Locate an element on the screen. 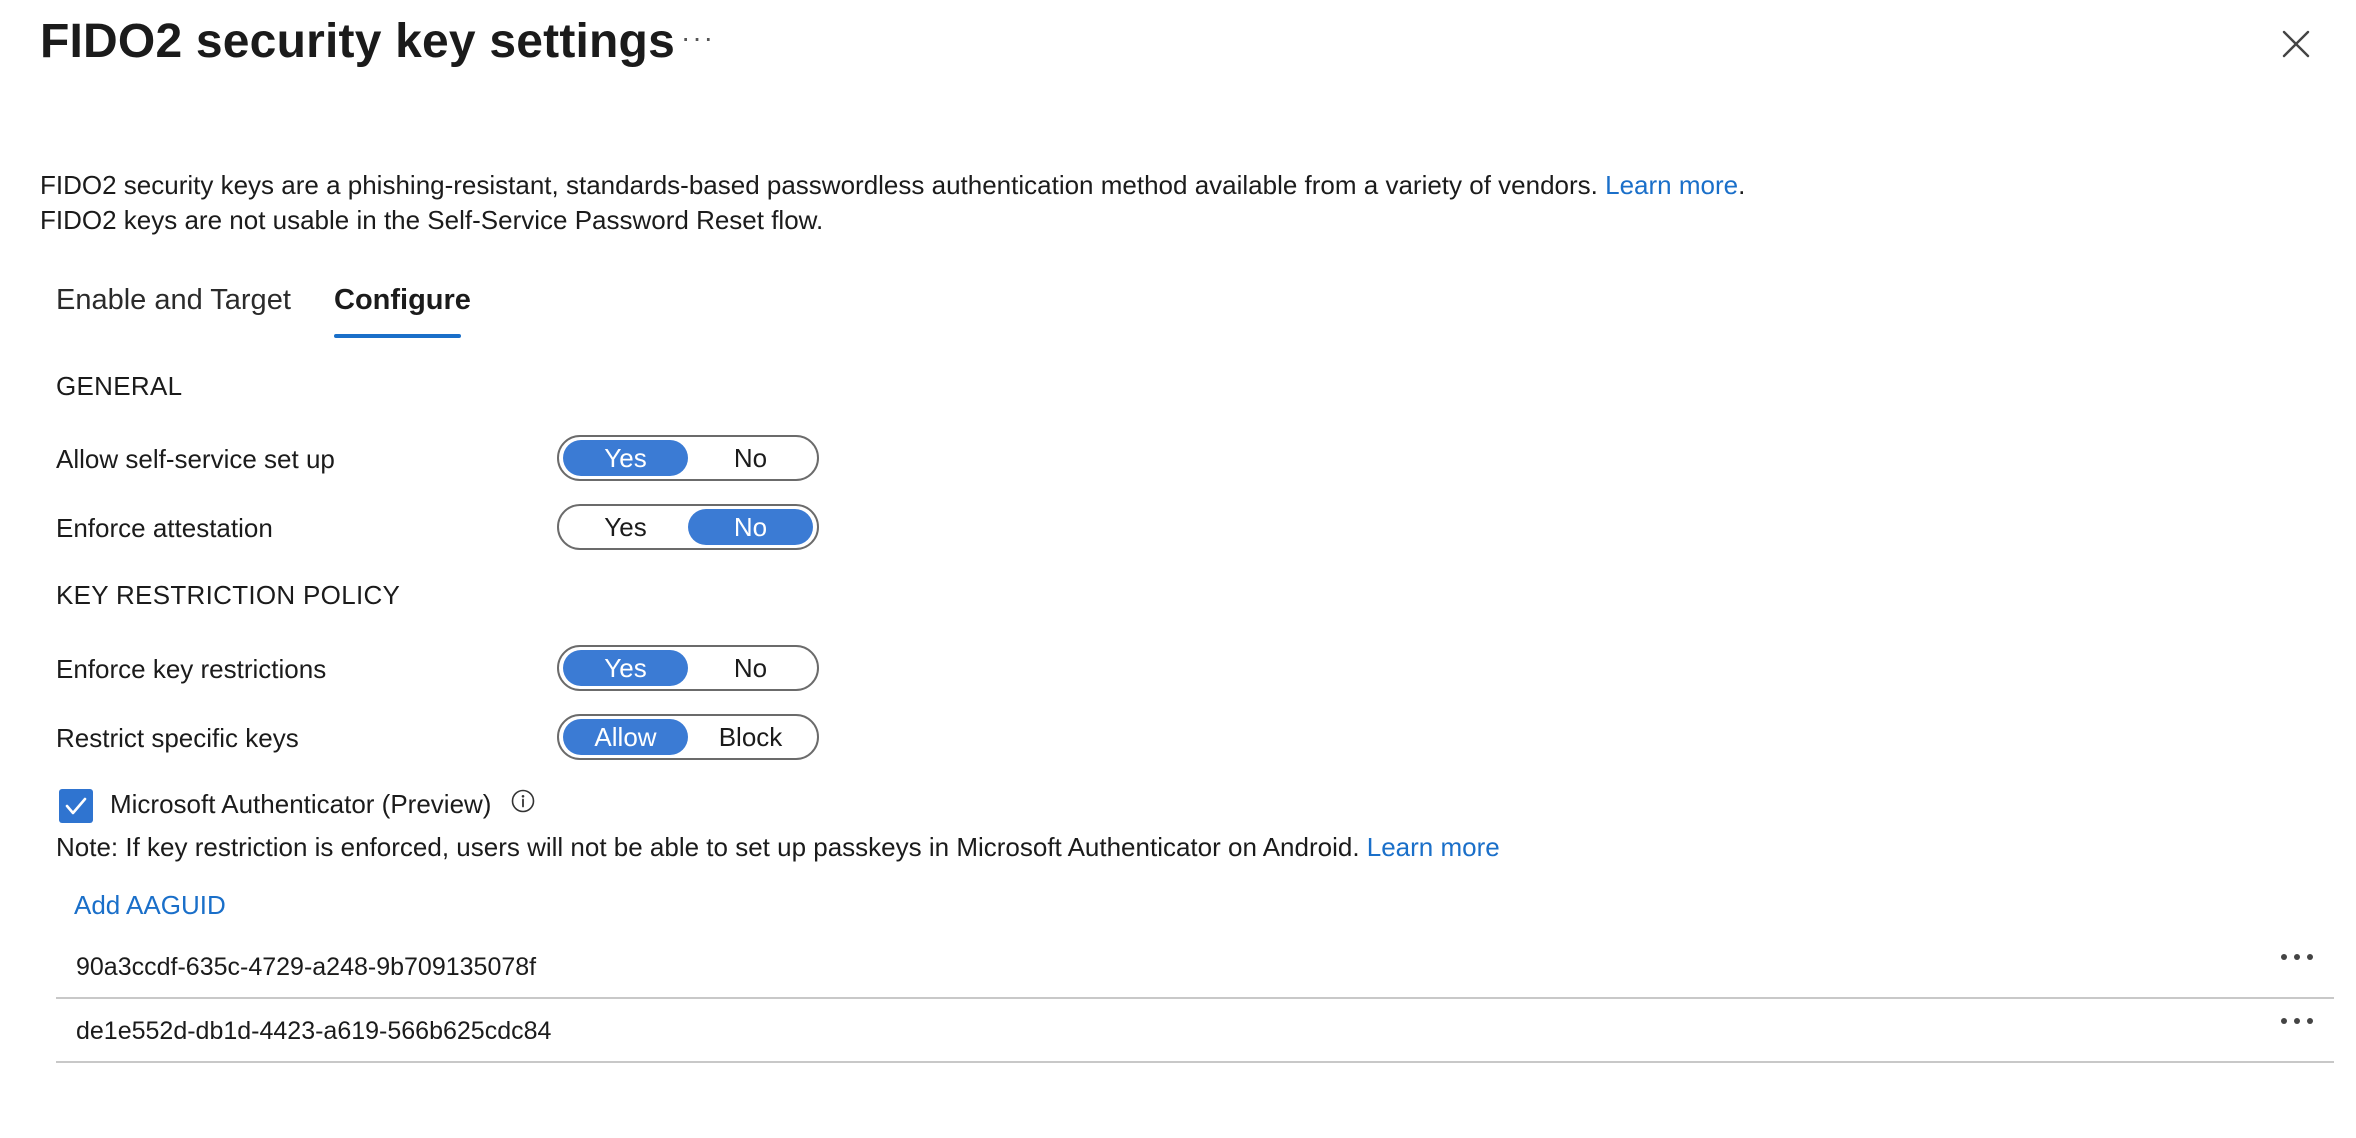 The image size is (2356, 1138). info-icon-svg is located at coordinates (523, 801).